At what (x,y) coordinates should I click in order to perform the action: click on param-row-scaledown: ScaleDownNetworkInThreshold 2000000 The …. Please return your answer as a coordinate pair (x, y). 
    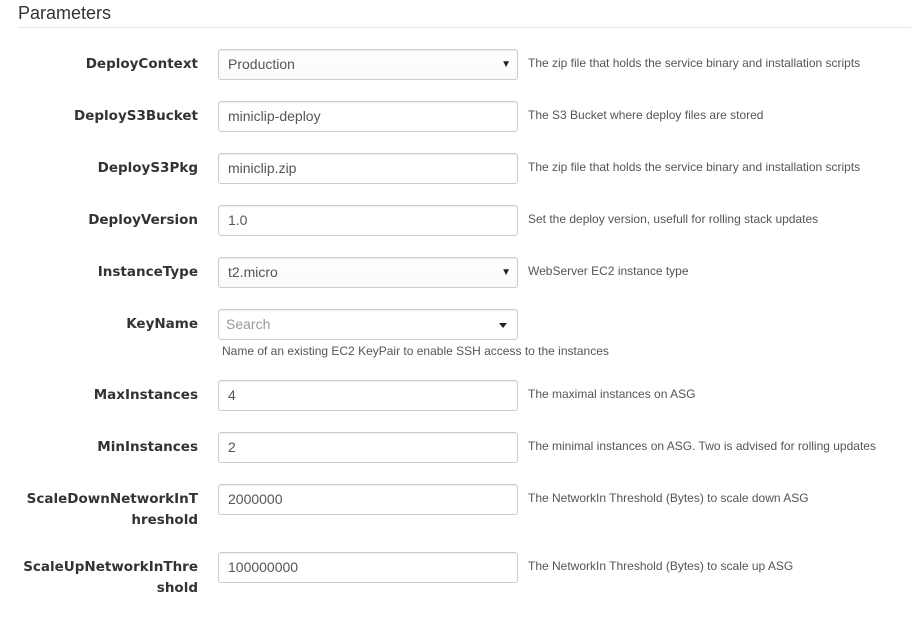
    Looking at the image, I should click on (455, 507).